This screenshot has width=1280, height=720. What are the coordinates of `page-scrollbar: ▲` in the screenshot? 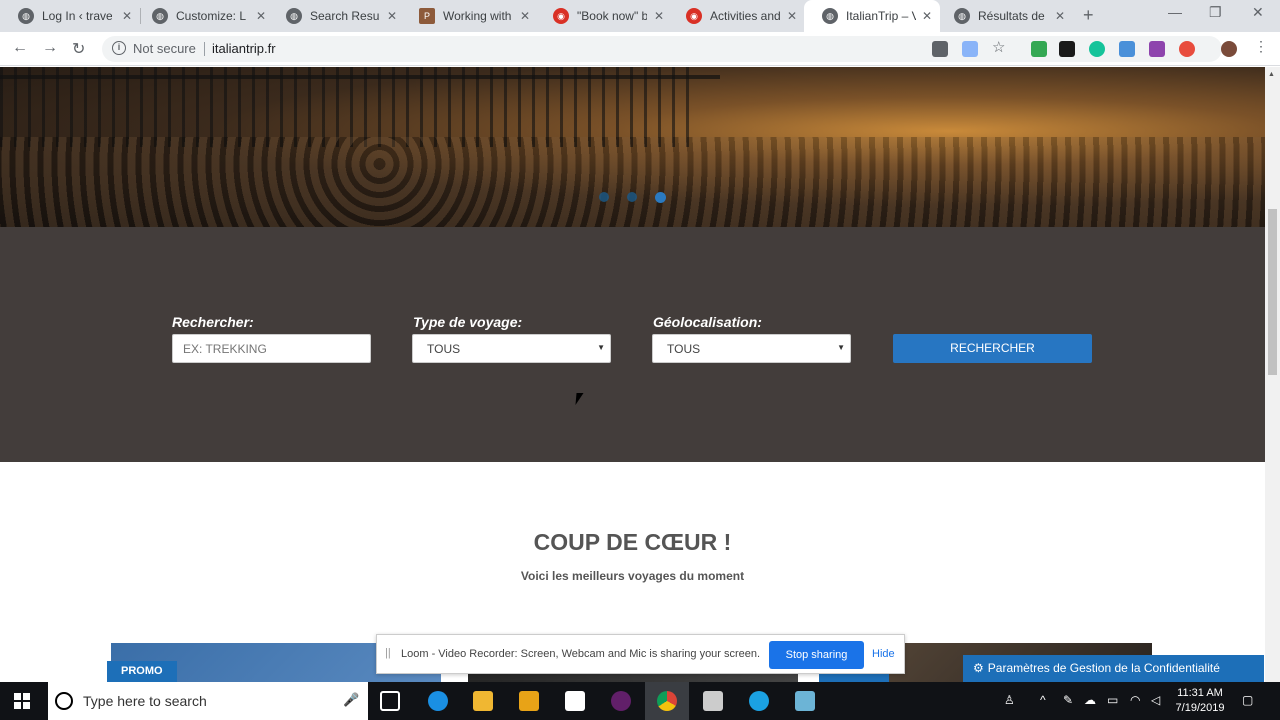 It's located at (1272, 374).